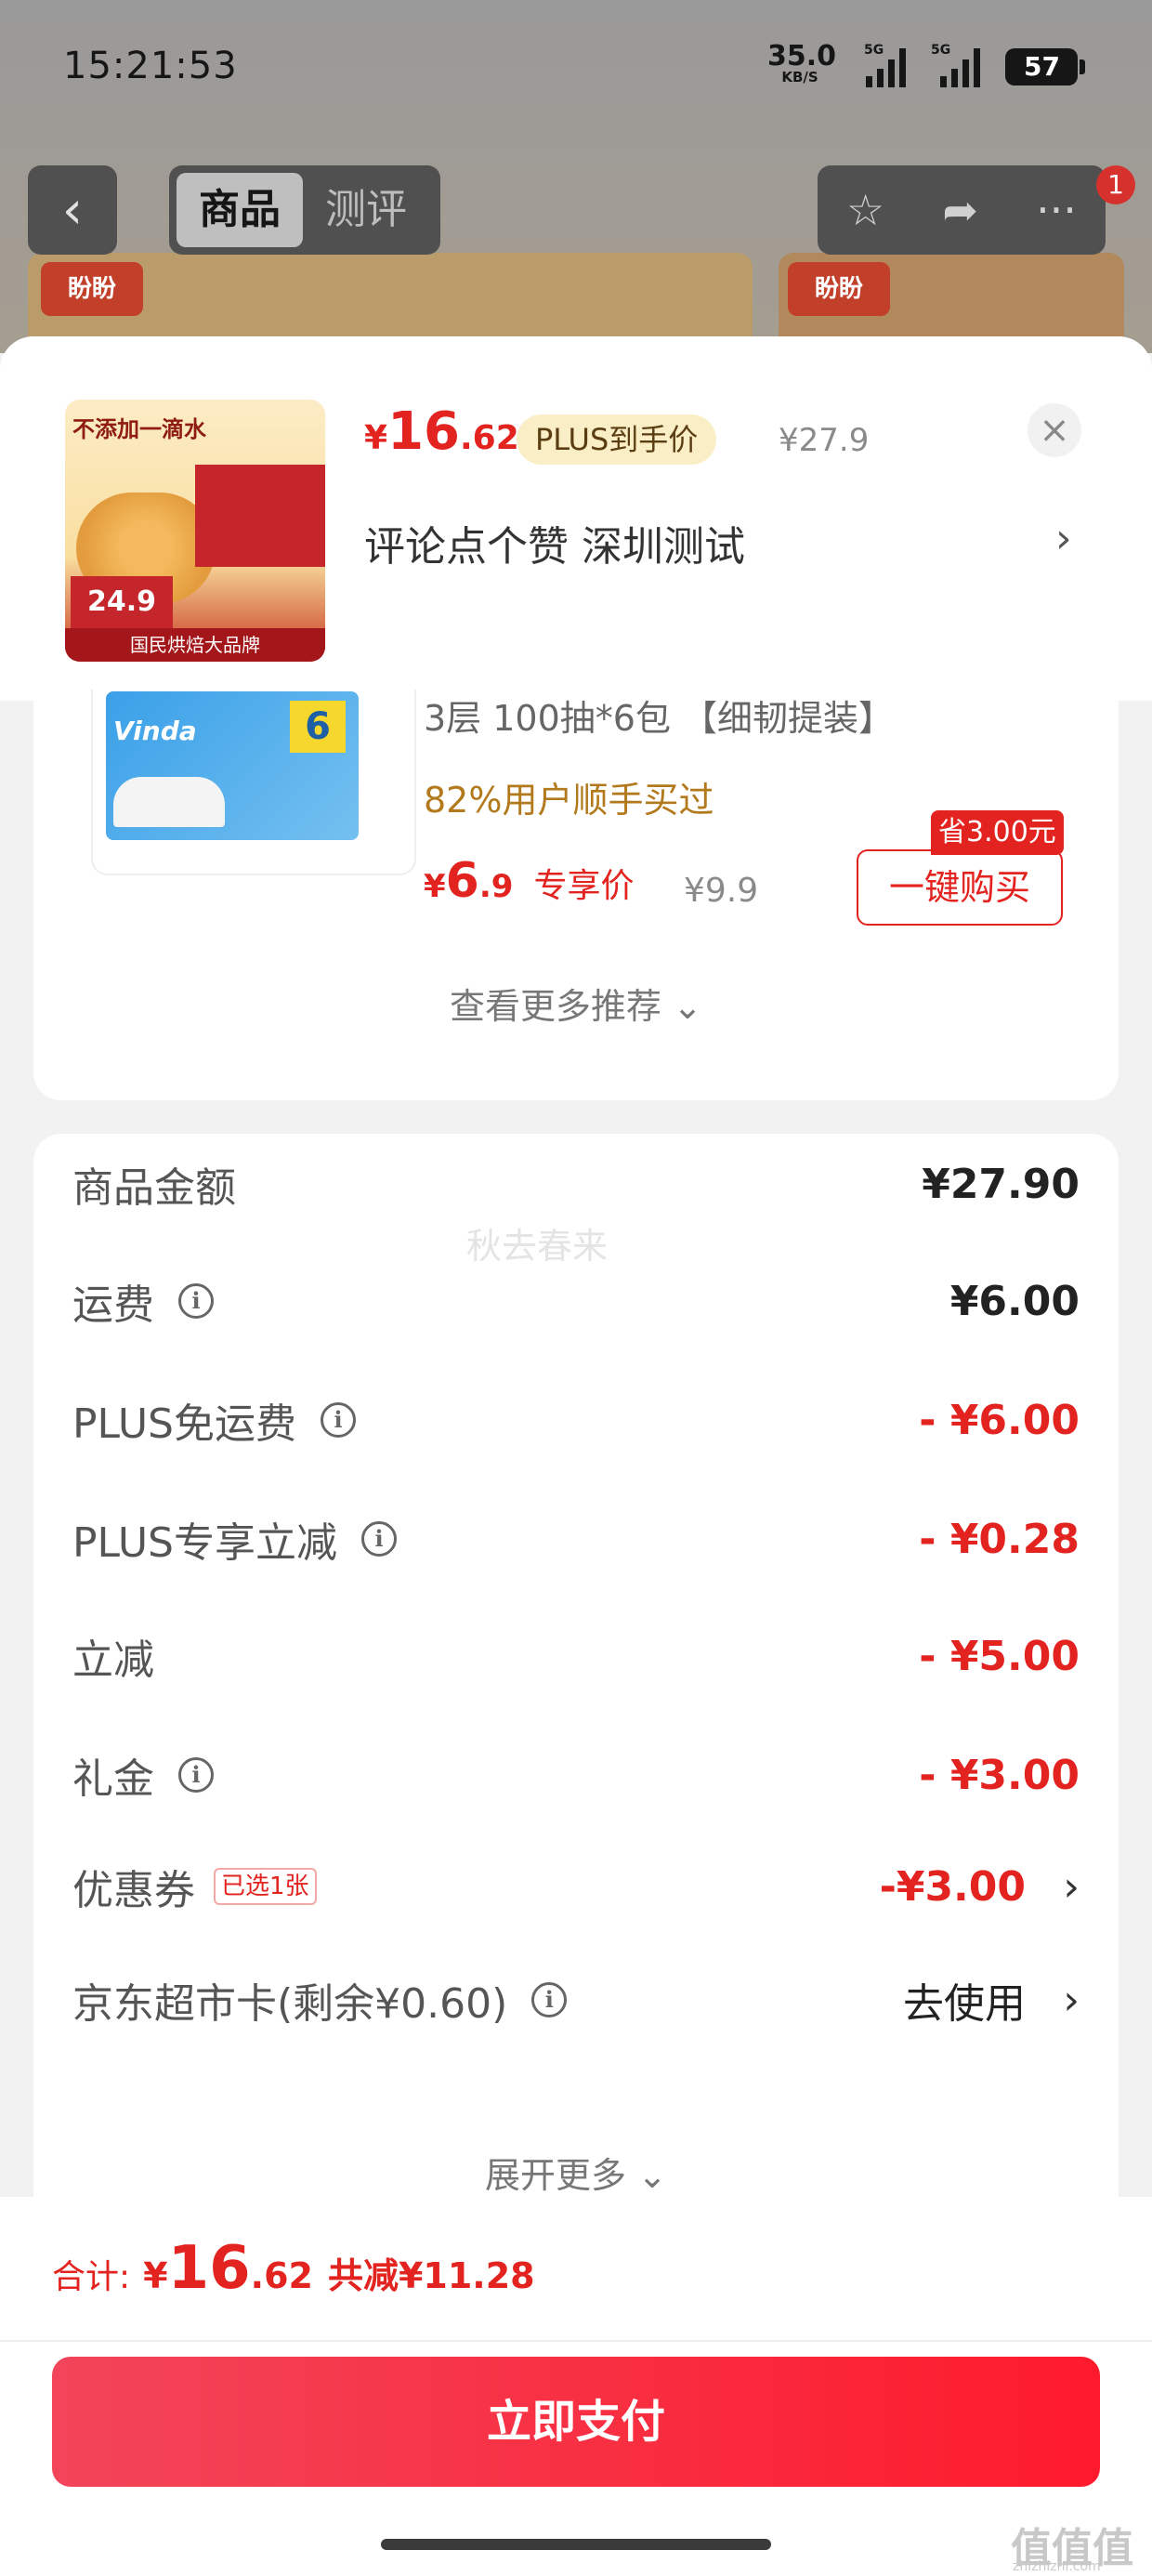 The height and width of the screenshot is (2576, 1152). Describe the element at coordinates (133, 1890) in the screenshot. I see `row-label: 优惠券` at that location.